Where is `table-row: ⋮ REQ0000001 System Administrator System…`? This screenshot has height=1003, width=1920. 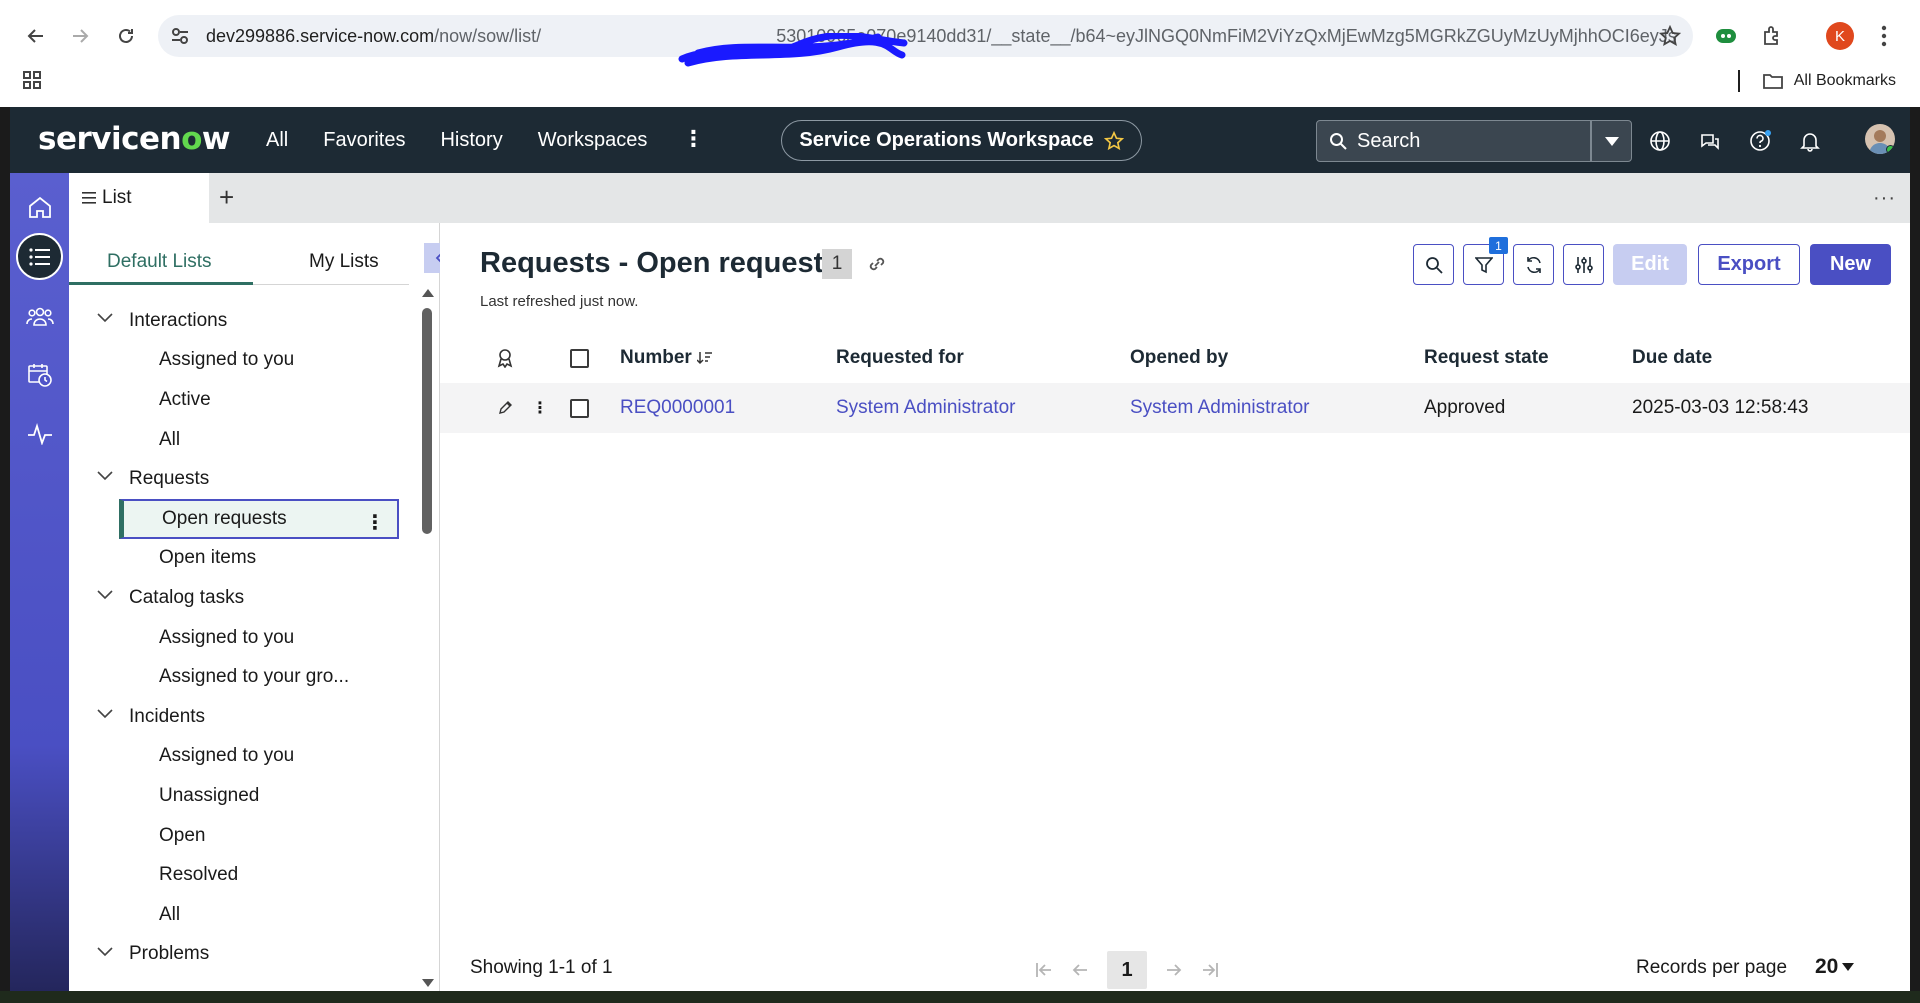
table-row: ⋮ REQ0000001 System Administrator System… is located at coordinates (1175, 408).